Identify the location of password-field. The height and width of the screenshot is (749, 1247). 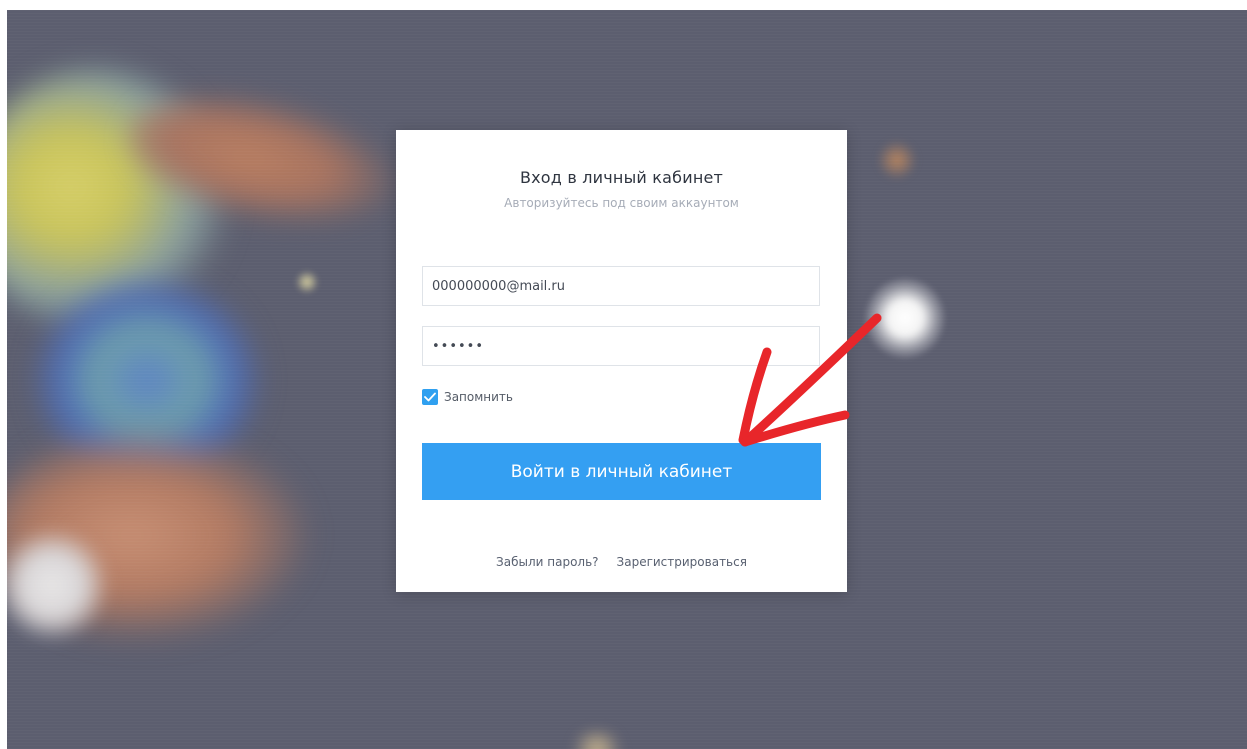
(621, 346).